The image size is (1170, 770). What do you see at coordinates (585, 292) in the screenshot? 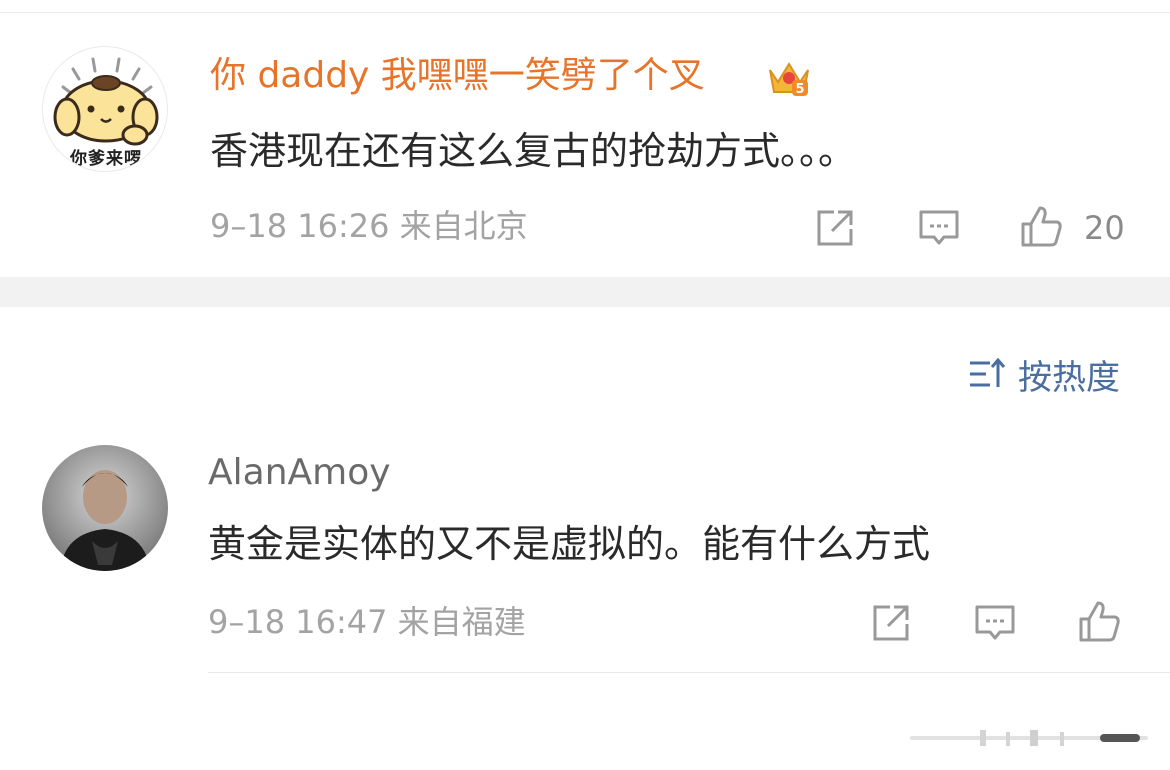
I see `section-divider` at bounding box center [585, 292].